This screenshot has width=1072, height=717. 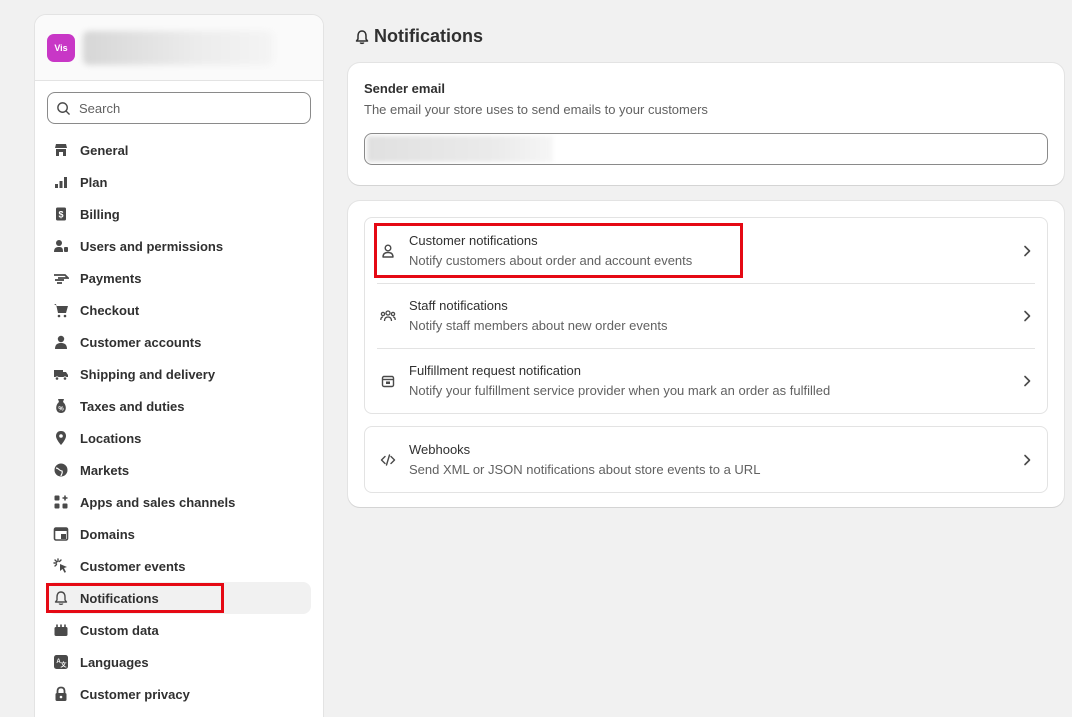 I want to click on sidebar-item-users: Users and permissions, so click(x=179, y=246).